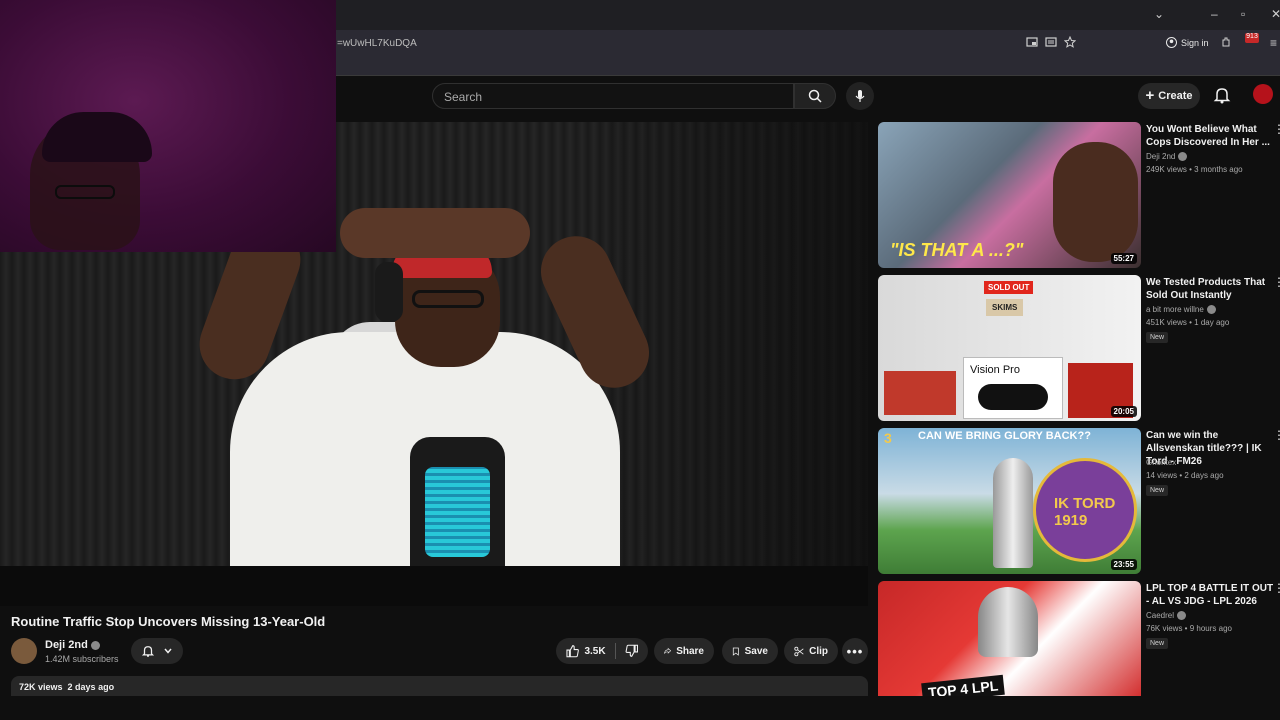 This screenshot has width=1280, height=720. What do you see at coordinates (615, 651) in the screenshot?
I see `divider` at bounding box center [615, 651].